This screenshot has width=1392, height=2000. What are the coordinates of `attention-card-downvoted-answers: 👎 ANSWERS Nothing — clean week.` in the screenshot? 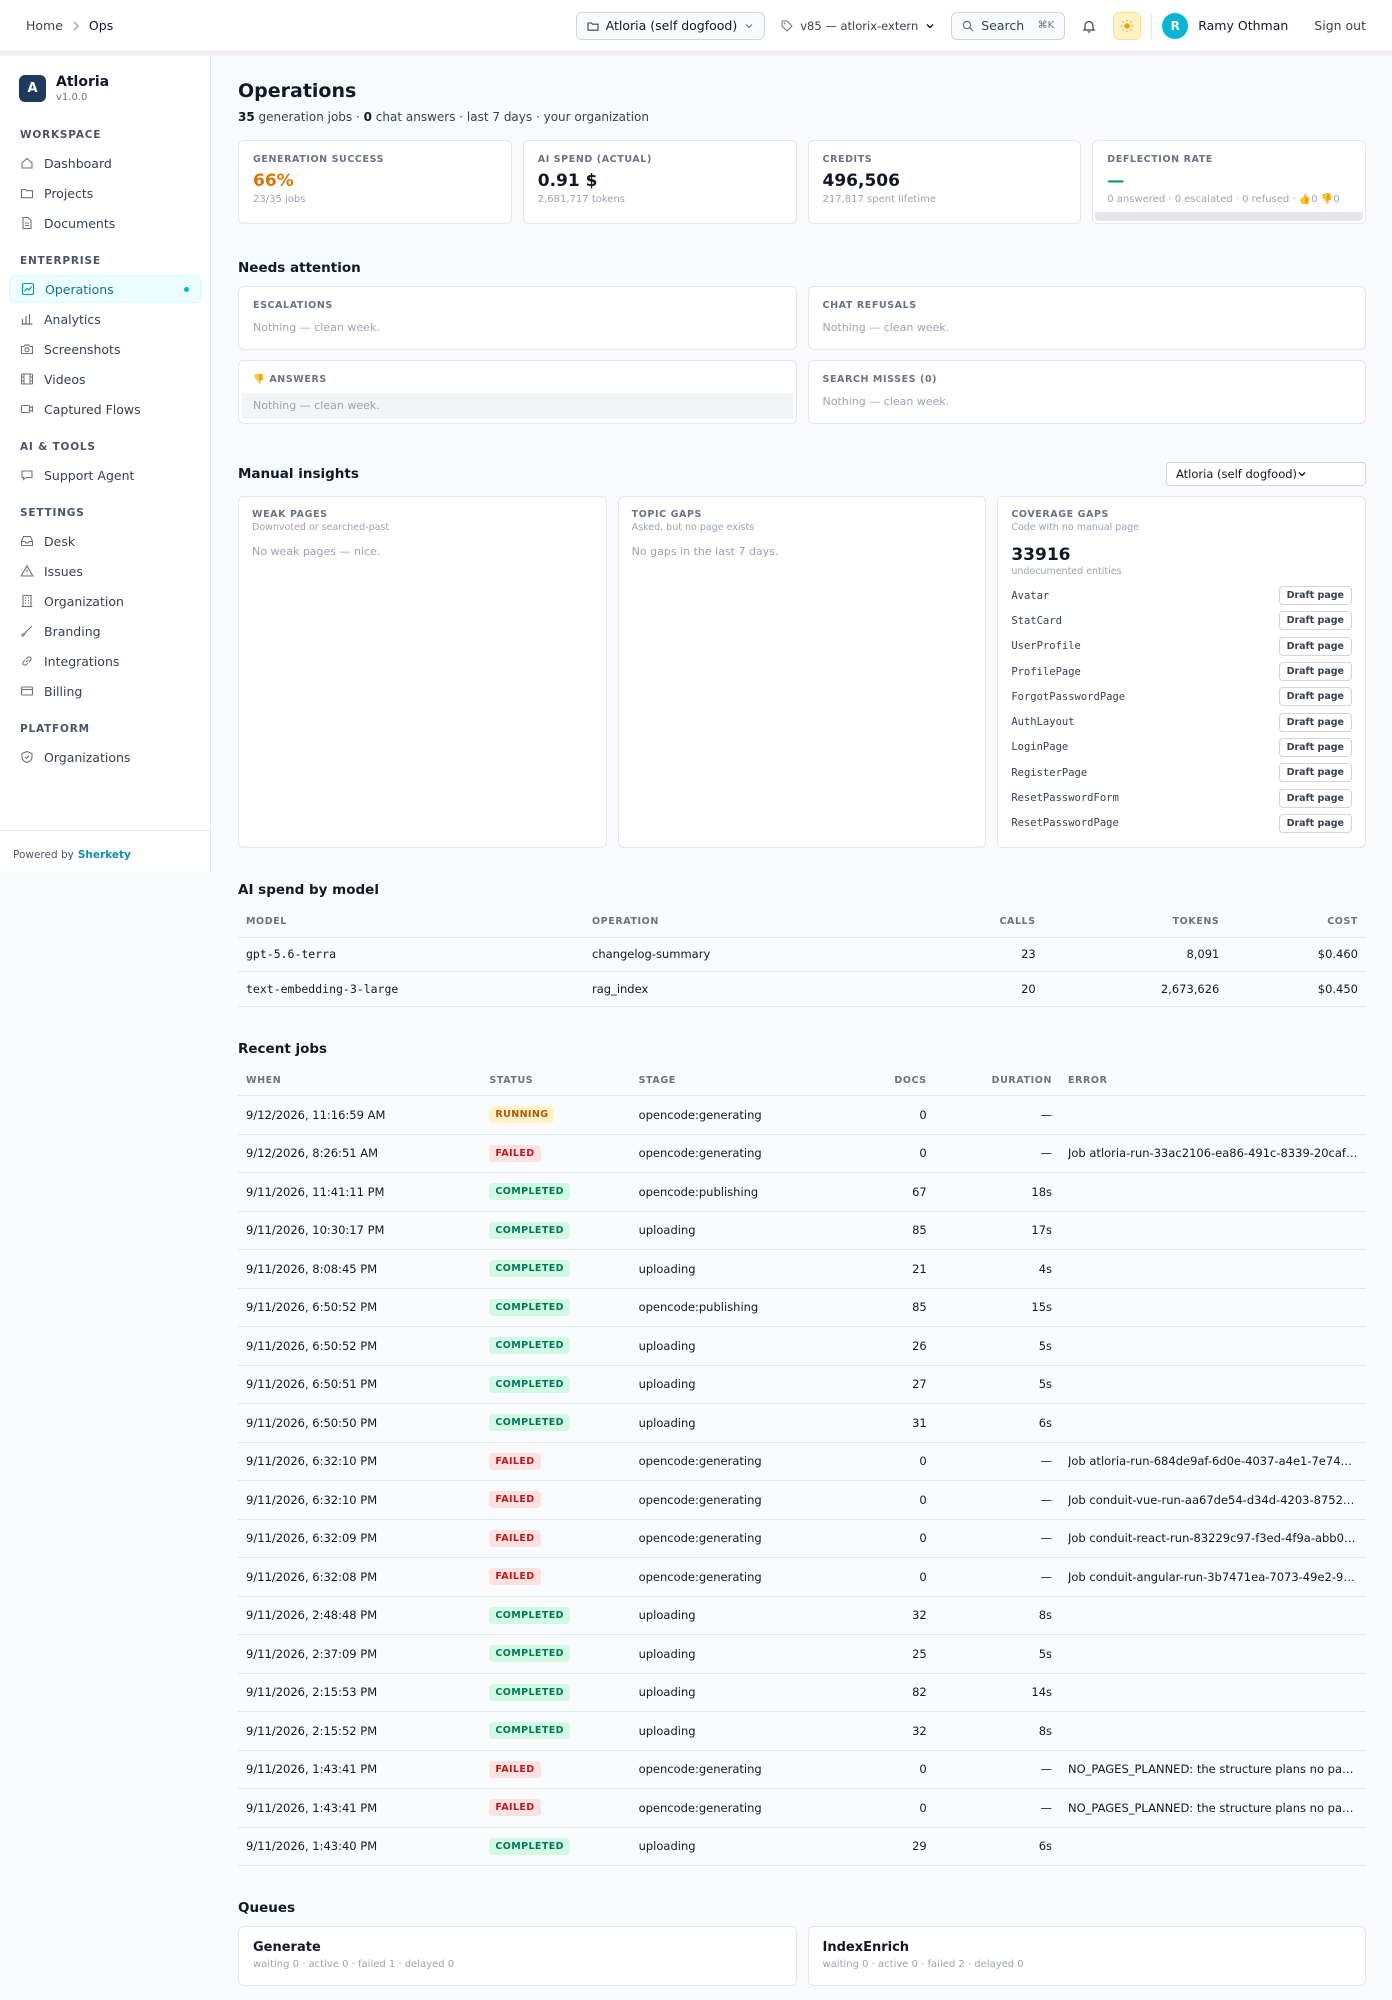 It's located at (517, 392).